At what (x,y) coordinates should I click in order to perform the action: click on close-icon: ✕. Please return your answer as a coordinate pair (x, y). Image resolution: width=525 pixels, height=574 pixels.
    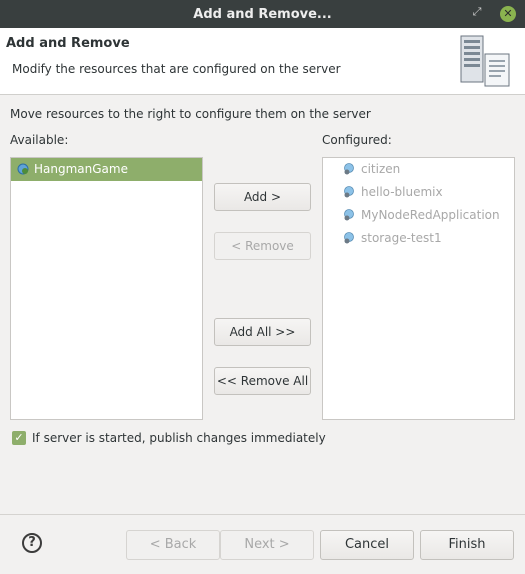
    Looking at the image, I should click on (508, 14).